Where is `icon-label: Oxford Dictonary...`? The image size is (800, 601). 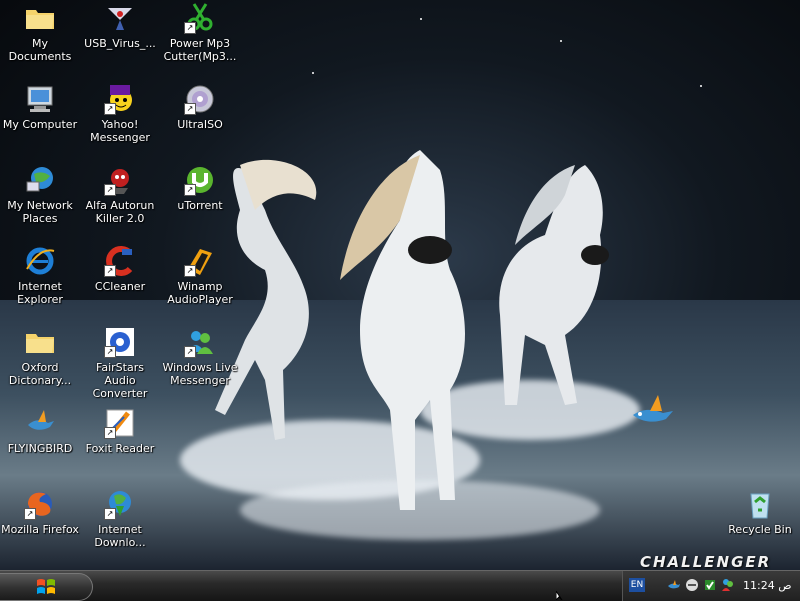
icon-label: Oxford Dictonary... is located at coordinates (40, 374).